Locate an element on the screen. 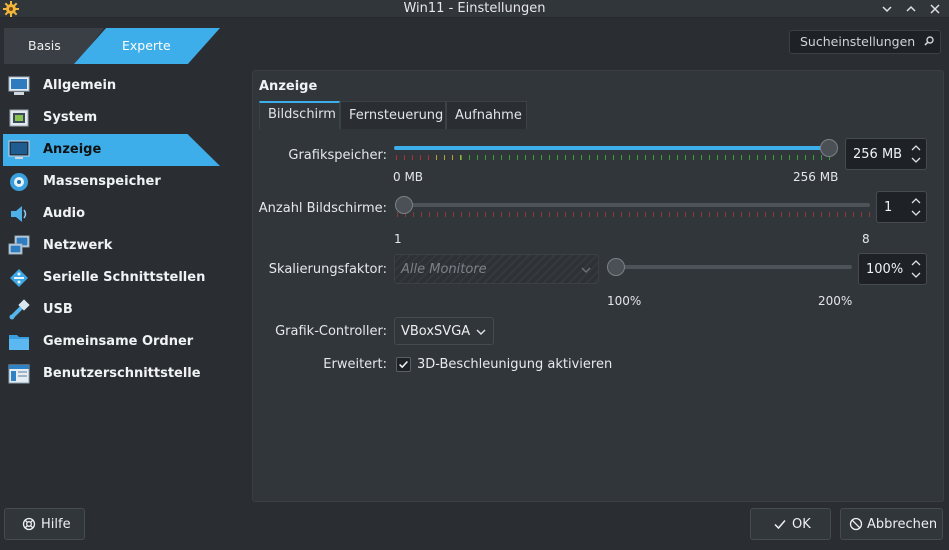 Image resolution: width=949 pixels, height=550 pixels. panel-title: Anzeige is located at coordinates (288, 86).